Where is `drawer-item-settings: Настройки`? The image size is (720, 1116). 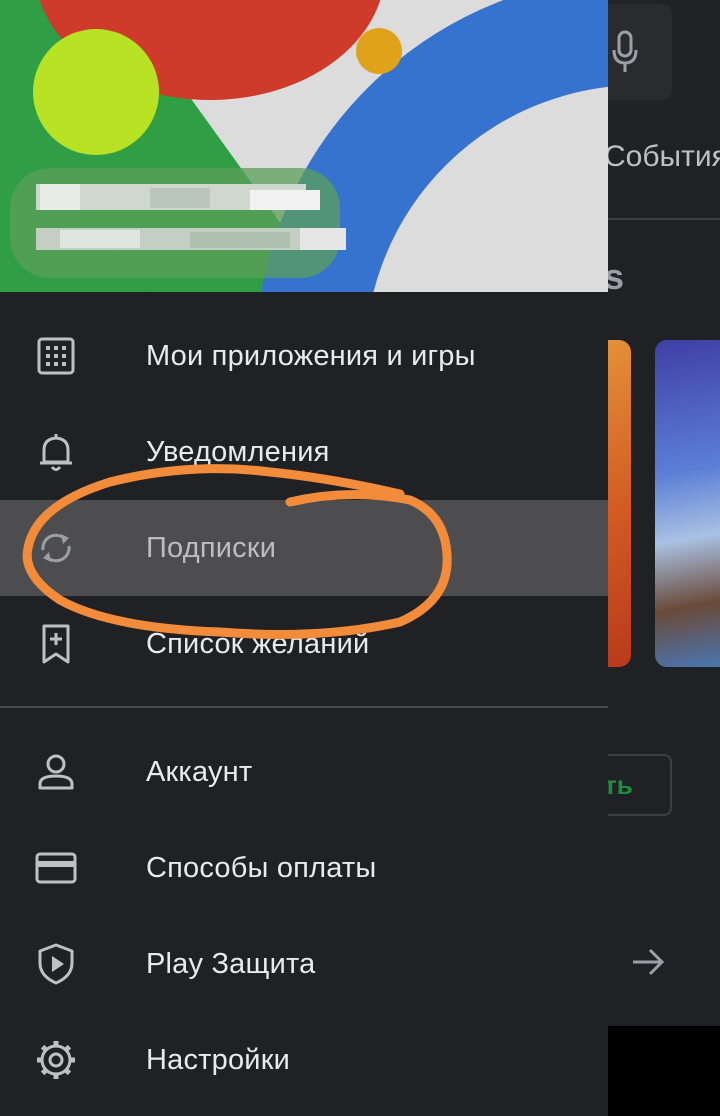
drawer-item-settings: Настройки is located at coordinates (304, 1060).